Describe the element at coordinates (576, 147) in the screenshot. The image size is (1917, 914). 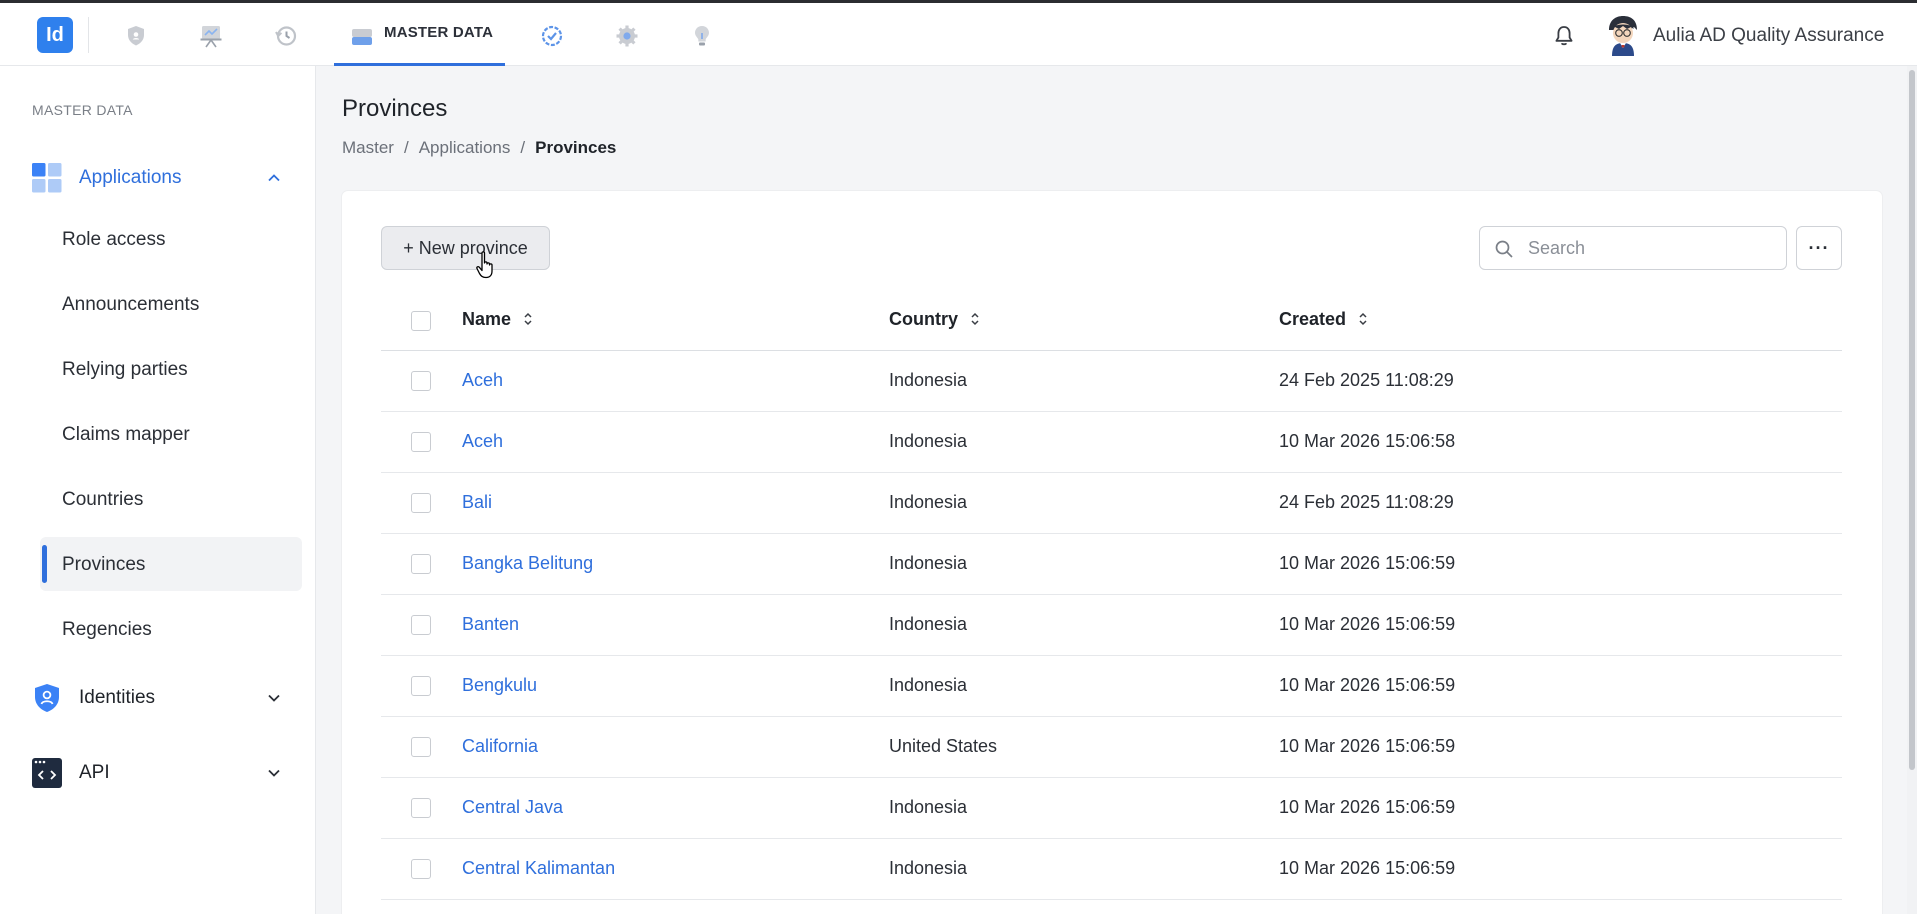
I see `breadcrumb-provinces: Provinces` at that location.